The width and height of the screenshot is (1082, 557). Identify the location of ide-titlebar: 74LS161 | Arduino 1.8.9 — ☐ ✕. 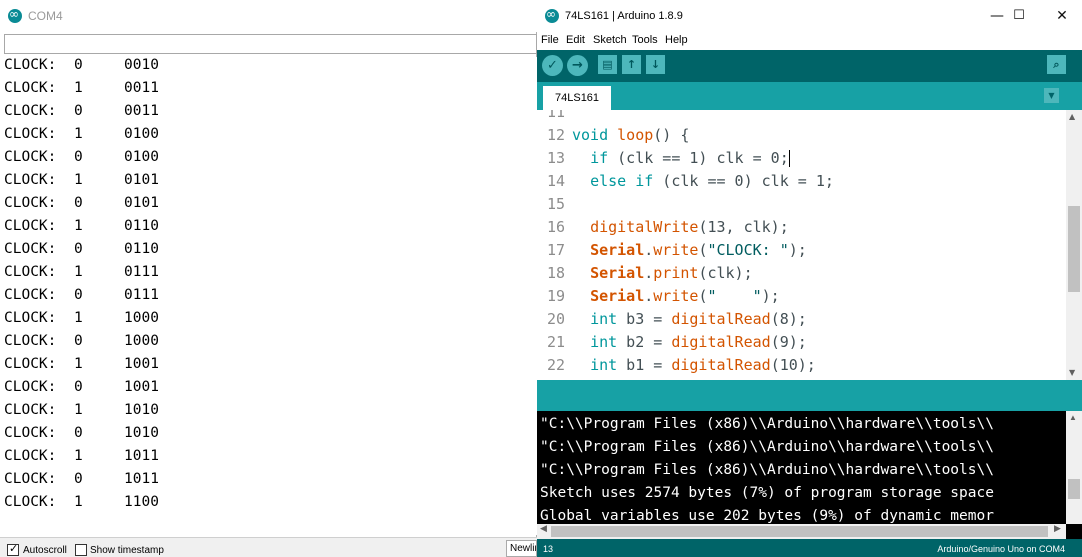
(809, 16).